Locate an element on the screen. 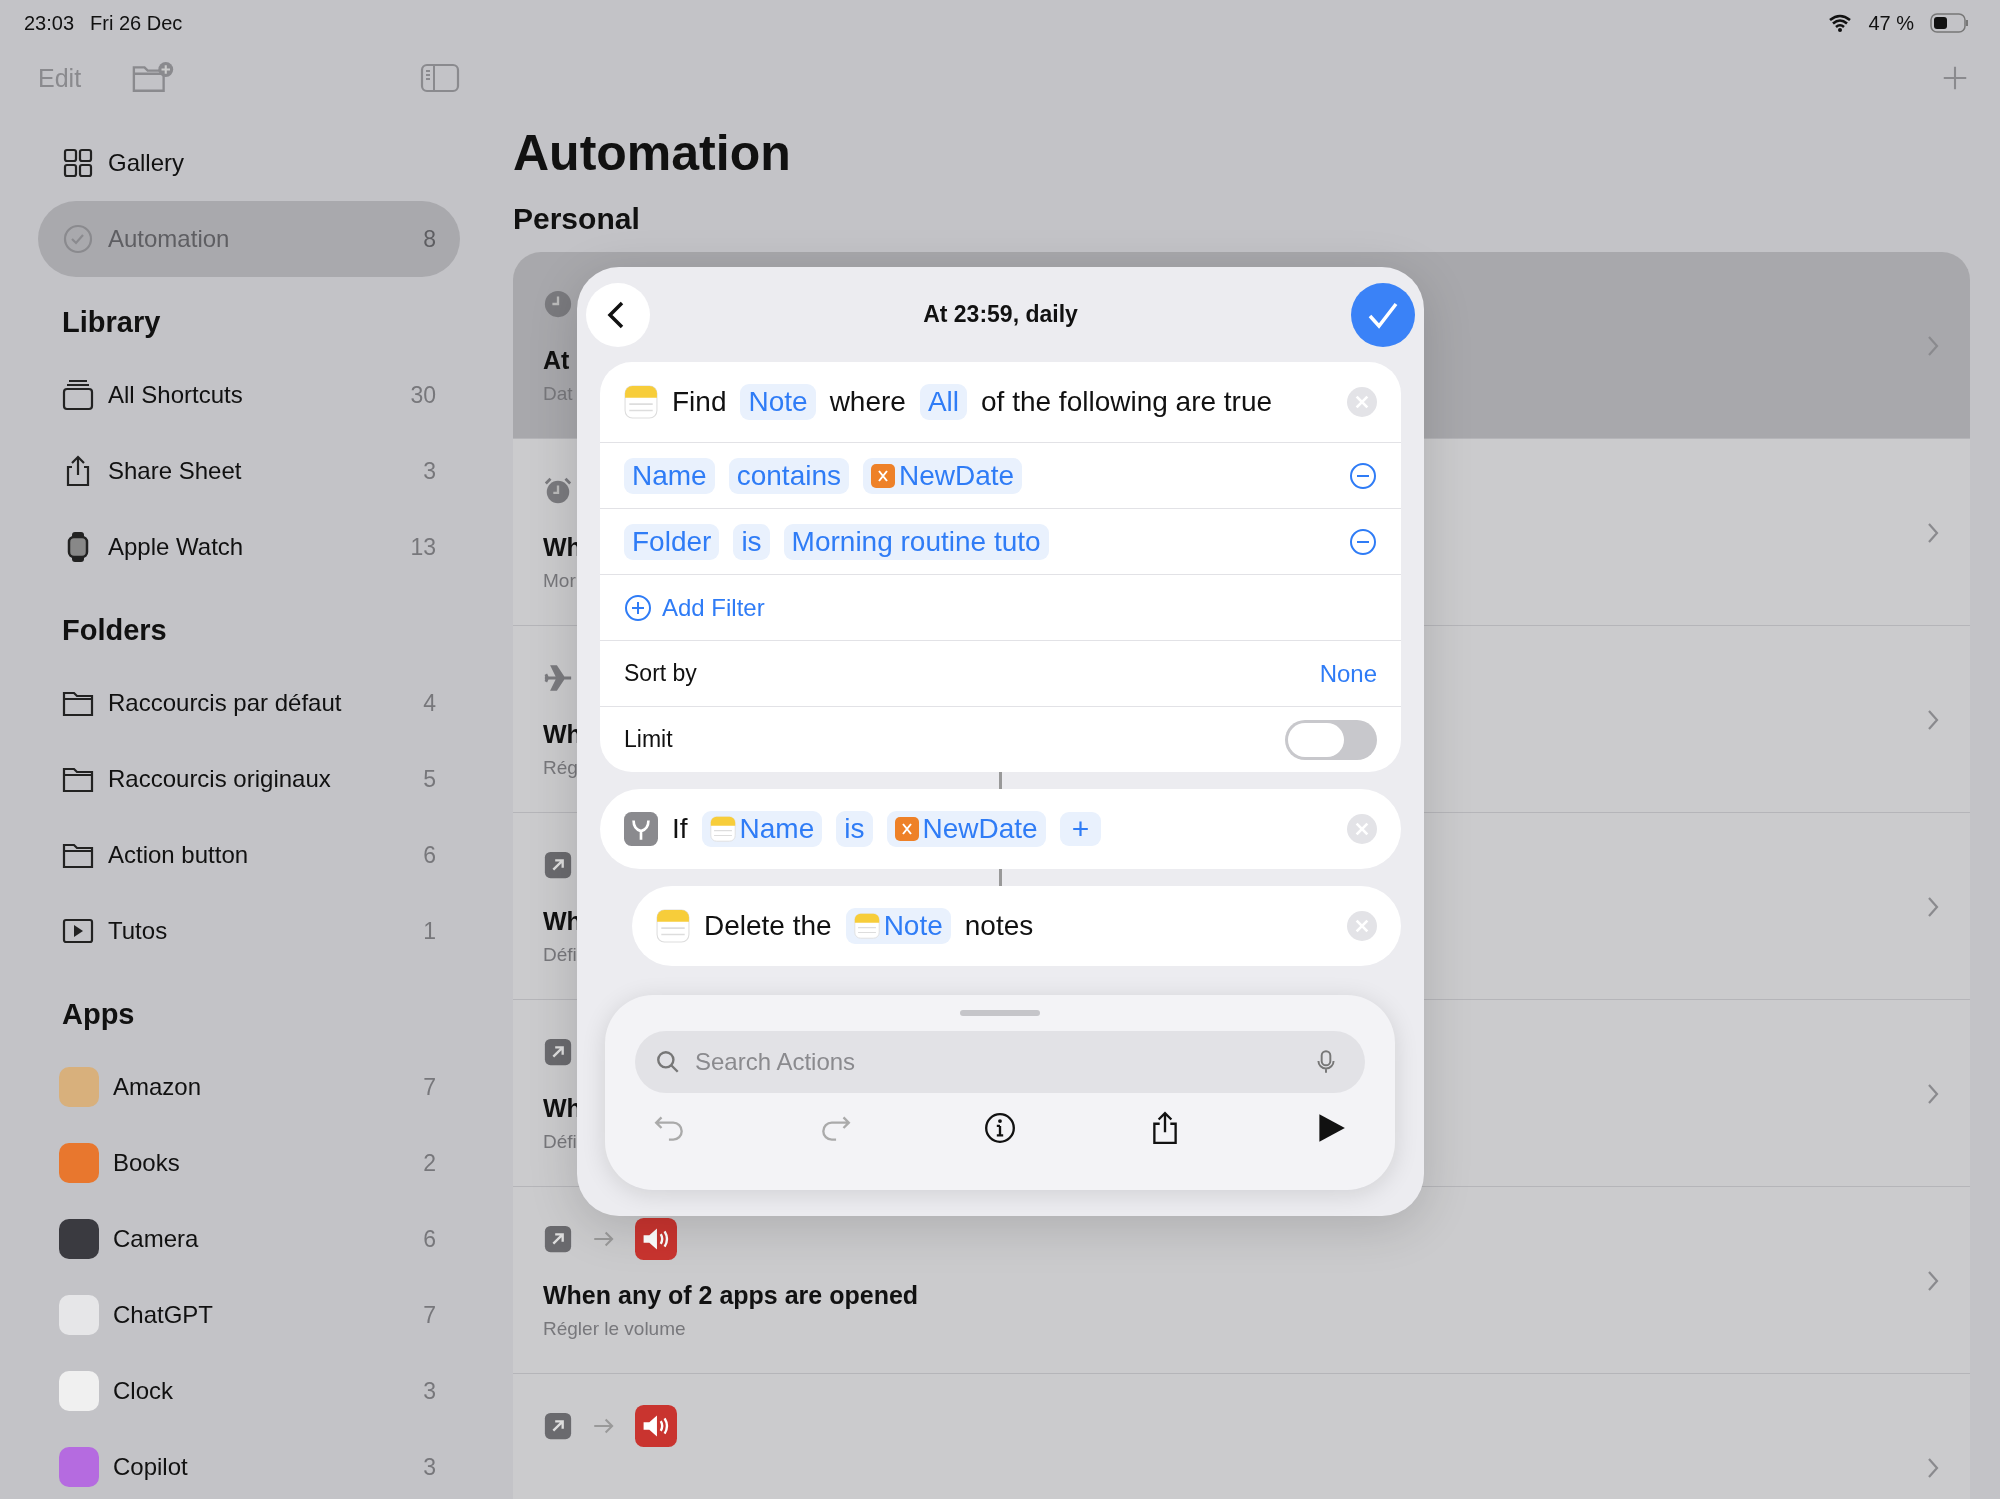  sort-by-label: Sort by is located at coordinates (660, 673).